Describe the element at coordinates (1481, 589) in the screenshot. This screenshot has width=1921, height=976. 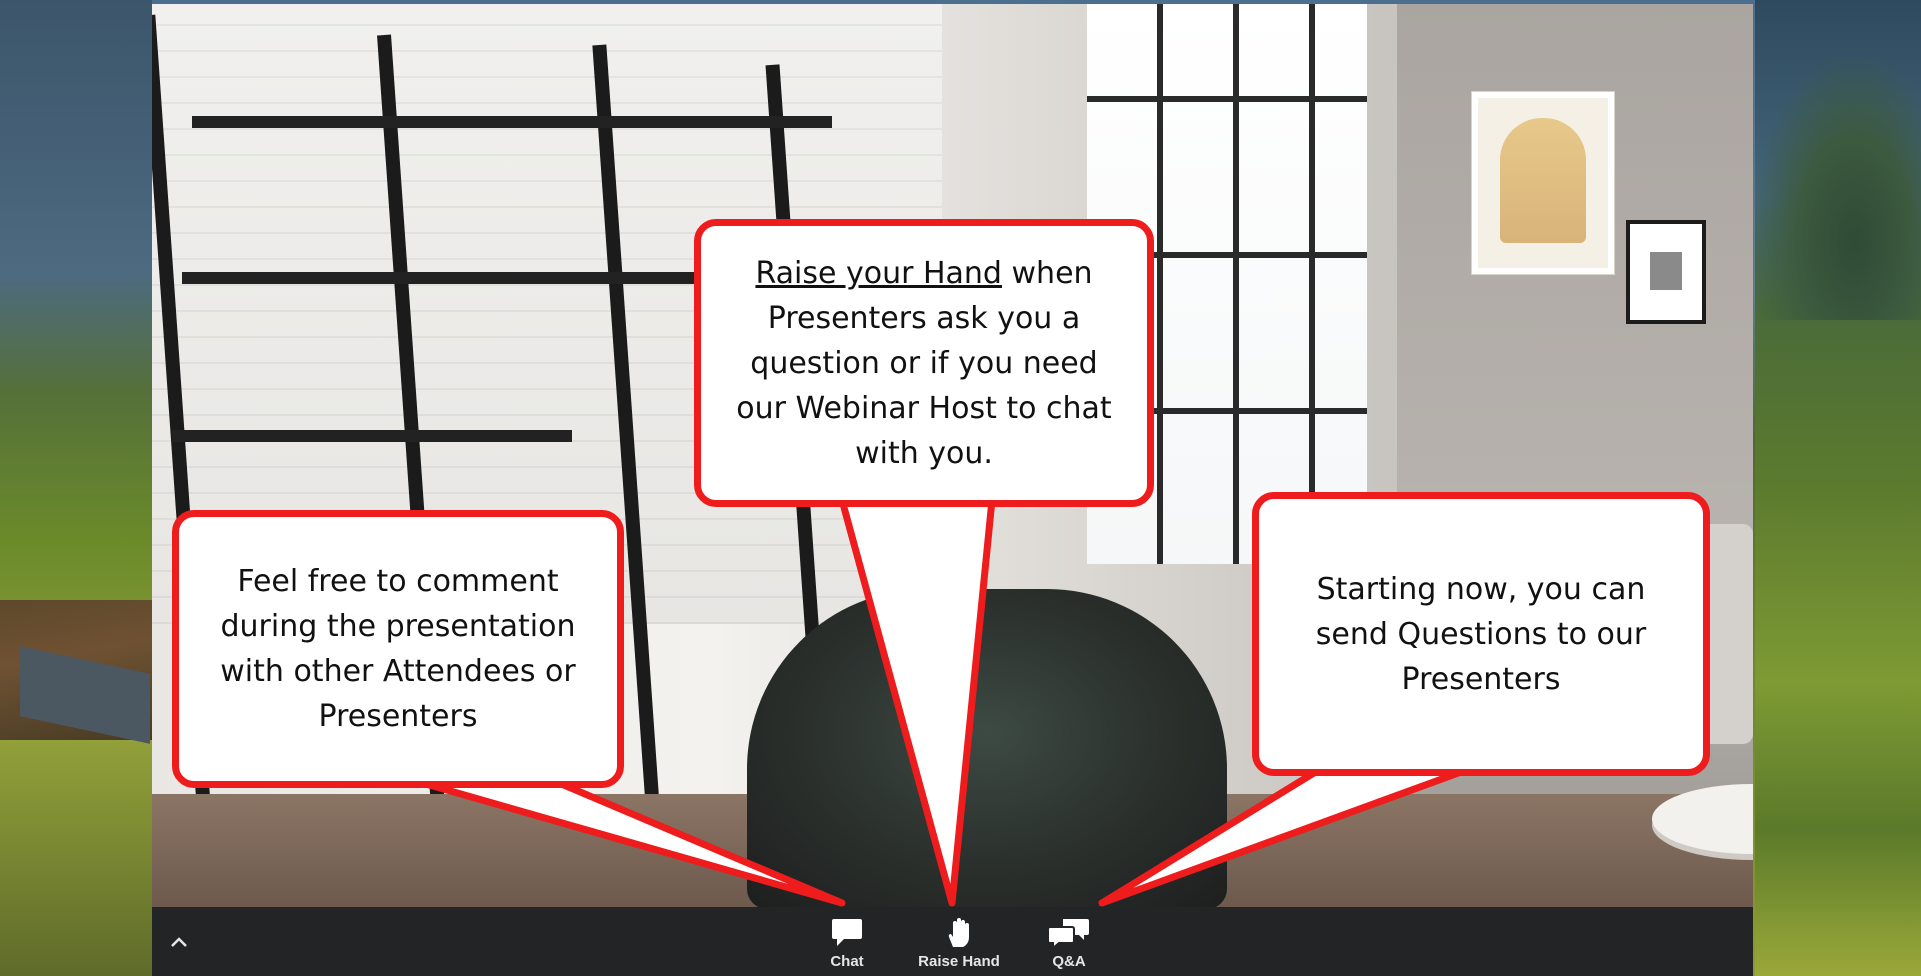
I see `questions-callout-line: Starting now, you can` at that location.